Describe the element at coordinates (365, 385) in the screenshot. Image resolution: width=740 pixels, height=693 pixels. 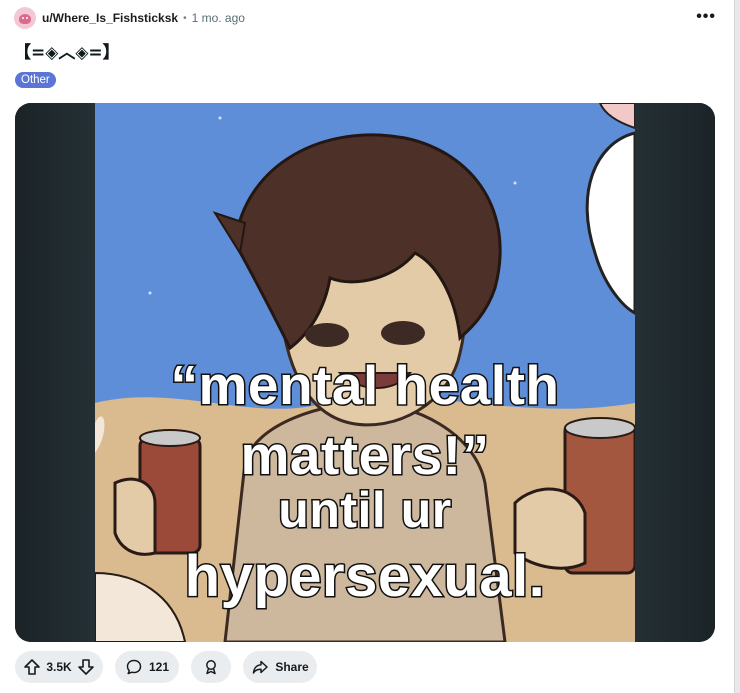
I see `meme-caption-line-1: “mental health` at that location.